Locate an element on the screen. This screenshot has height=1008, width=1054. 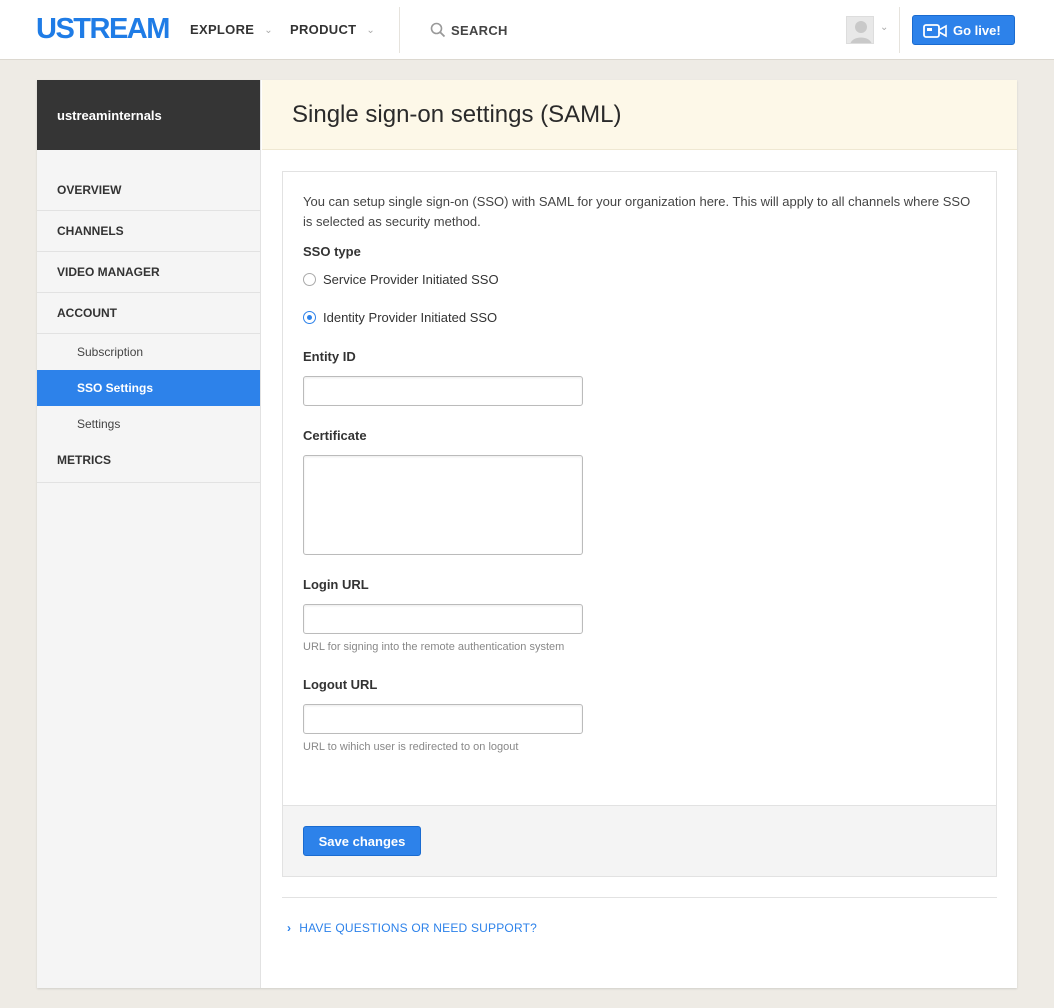
user-silhouette-icon is located at coordinates (861, 32).